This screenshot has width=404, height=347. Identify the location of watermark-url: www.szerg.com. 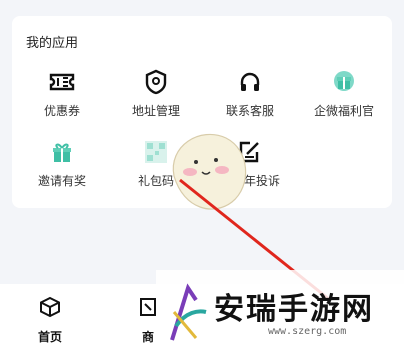
(307, 331).